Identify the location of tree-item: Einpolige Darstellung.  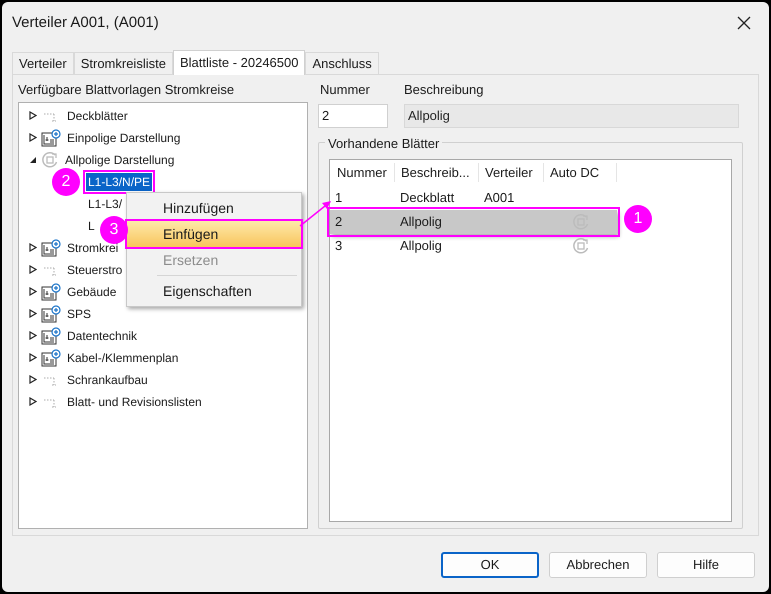
(123, 137).